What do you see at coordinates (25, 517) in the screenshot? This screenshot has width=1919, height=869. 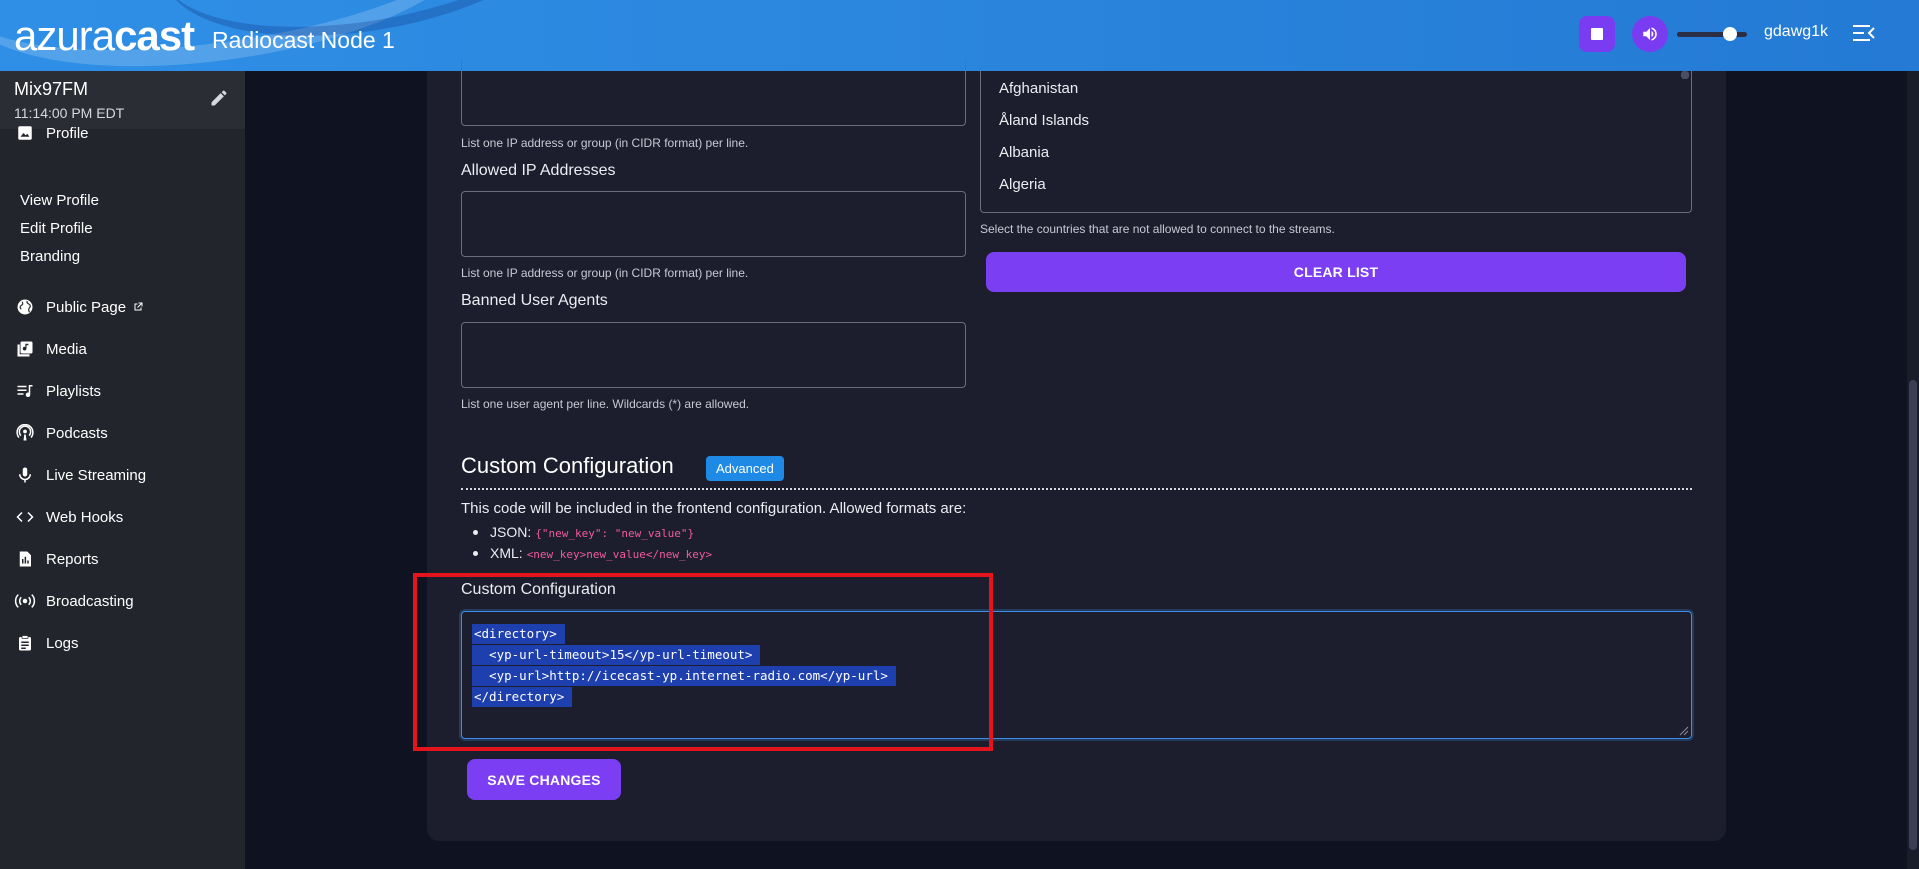 I see `code-brackets-icon` at bounding box center [25, 517].